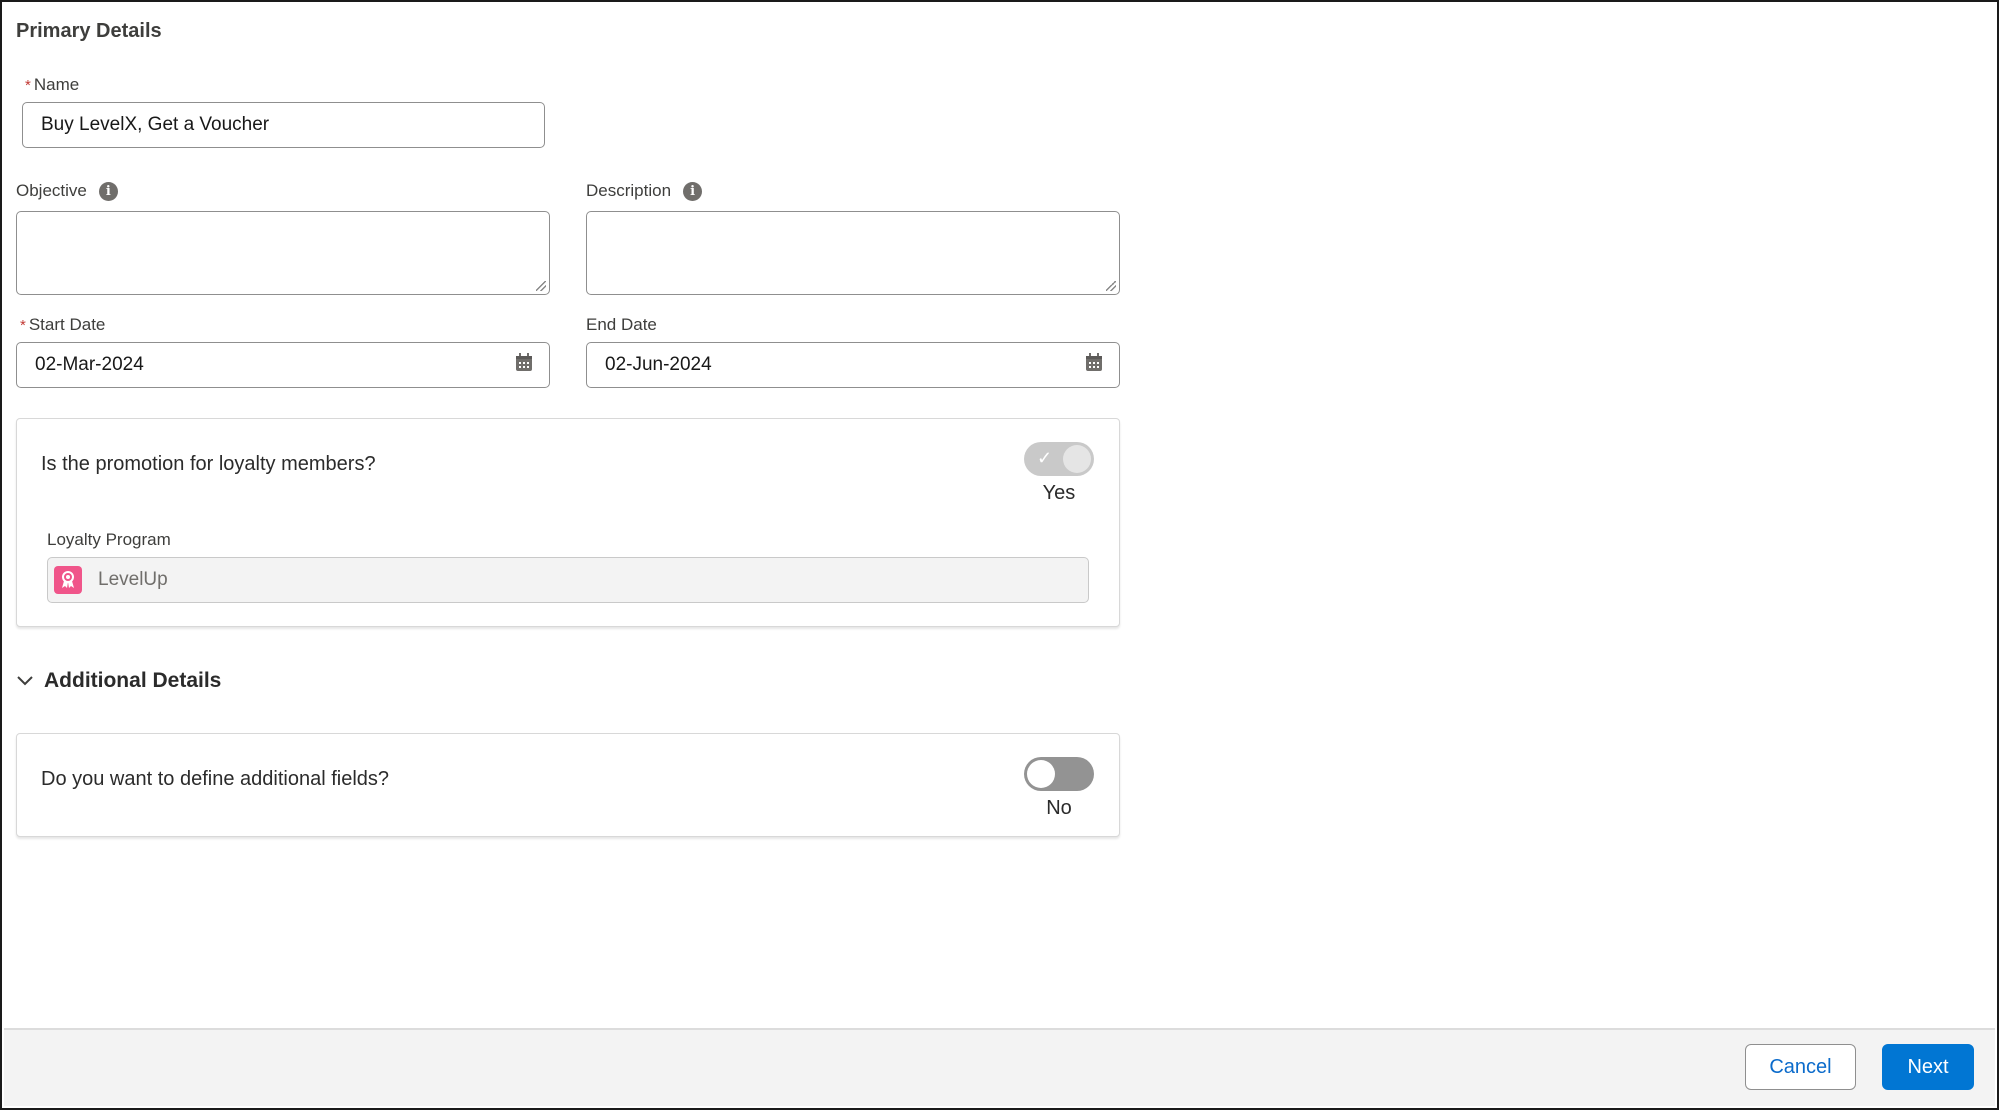 This screenshot has width=1999, height=1110. I want to click on next-button: Next, so click(1928, 1067).